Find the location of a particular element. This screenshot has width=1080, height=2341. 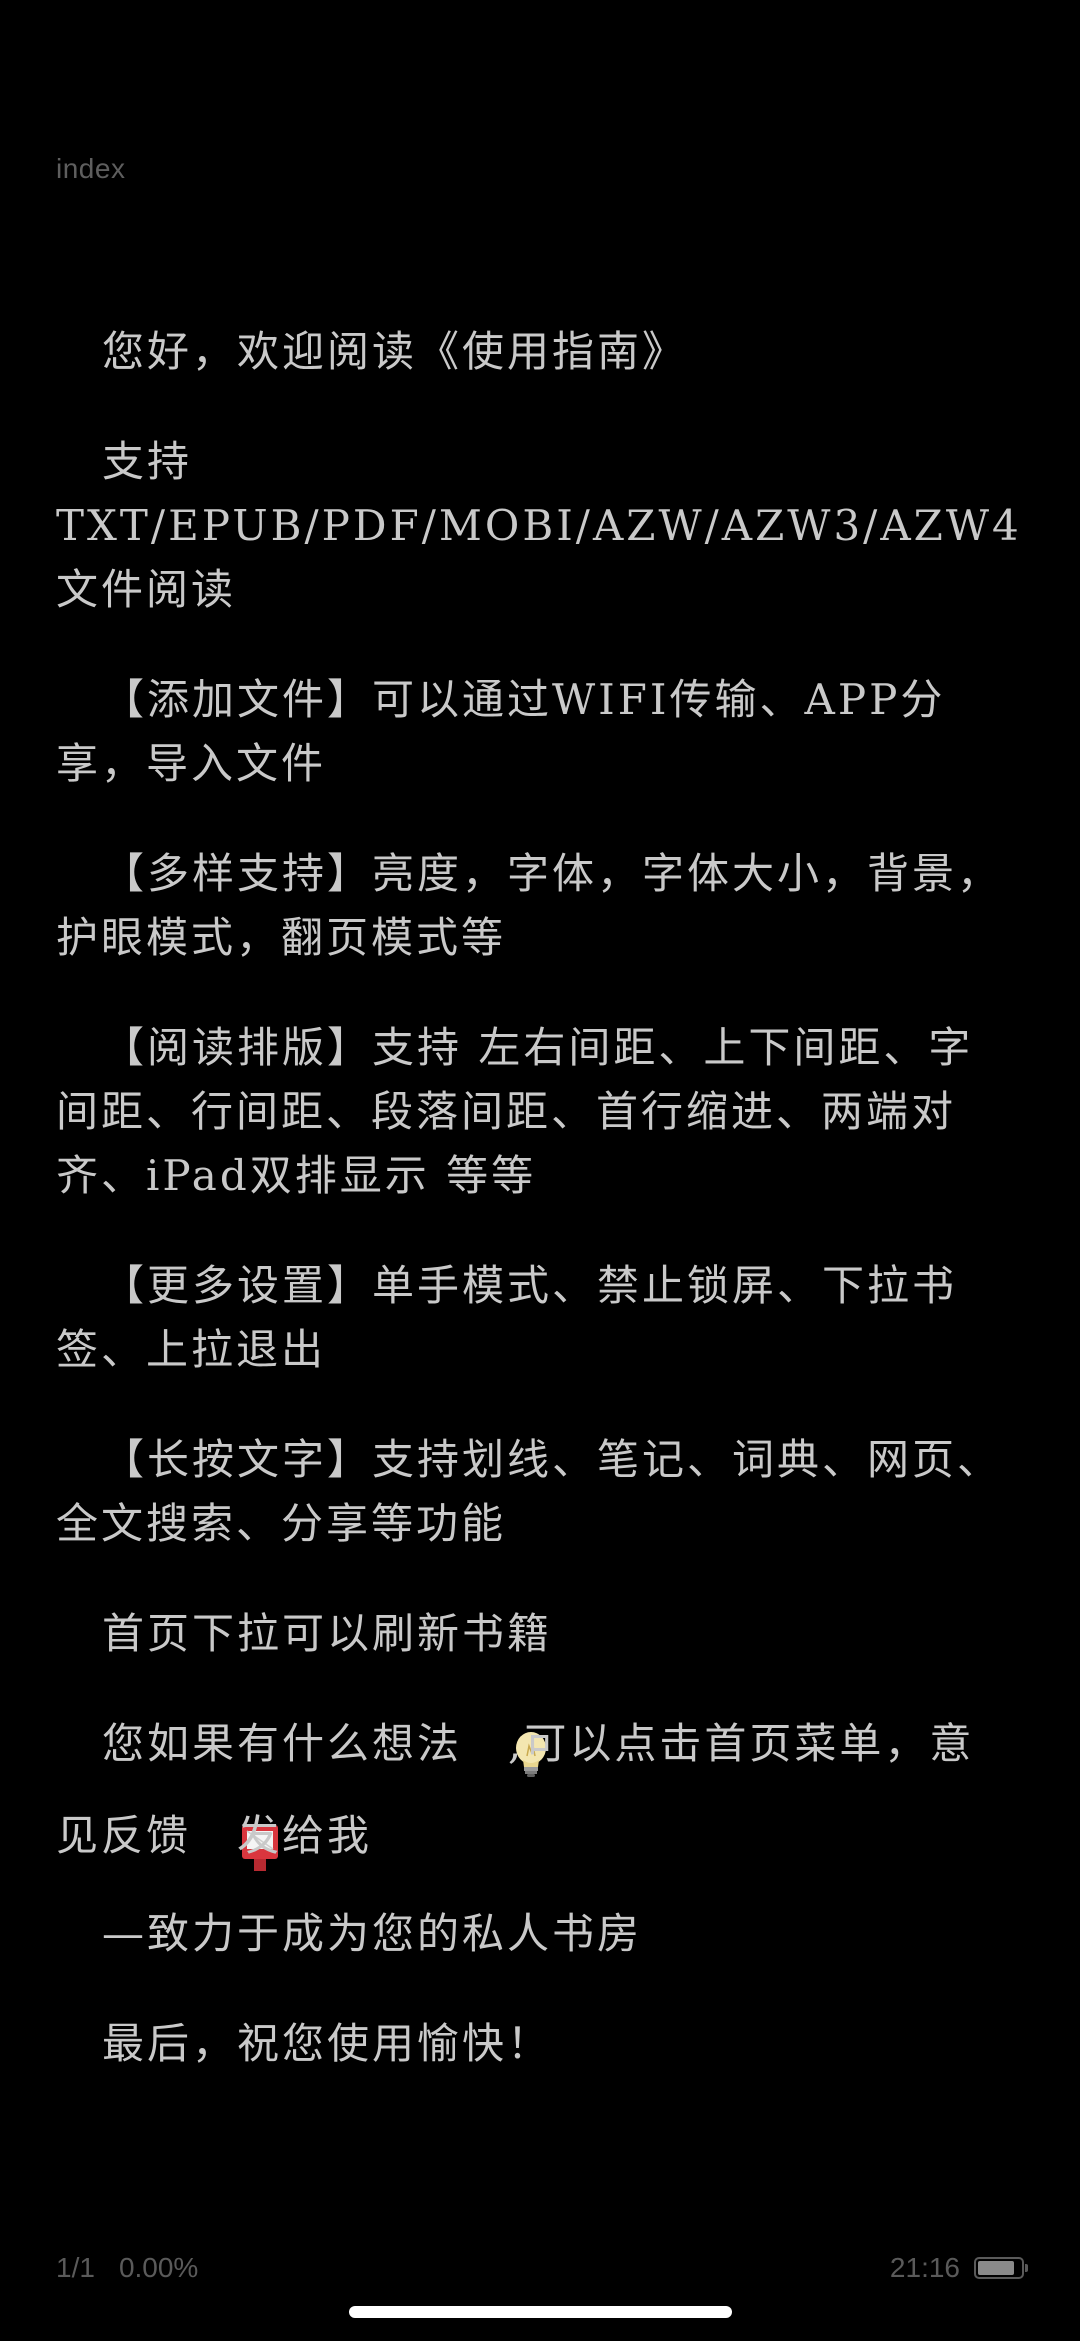

reader-footer: 1/1 0.00% 21:16 is located at coordinates (542, 2272).